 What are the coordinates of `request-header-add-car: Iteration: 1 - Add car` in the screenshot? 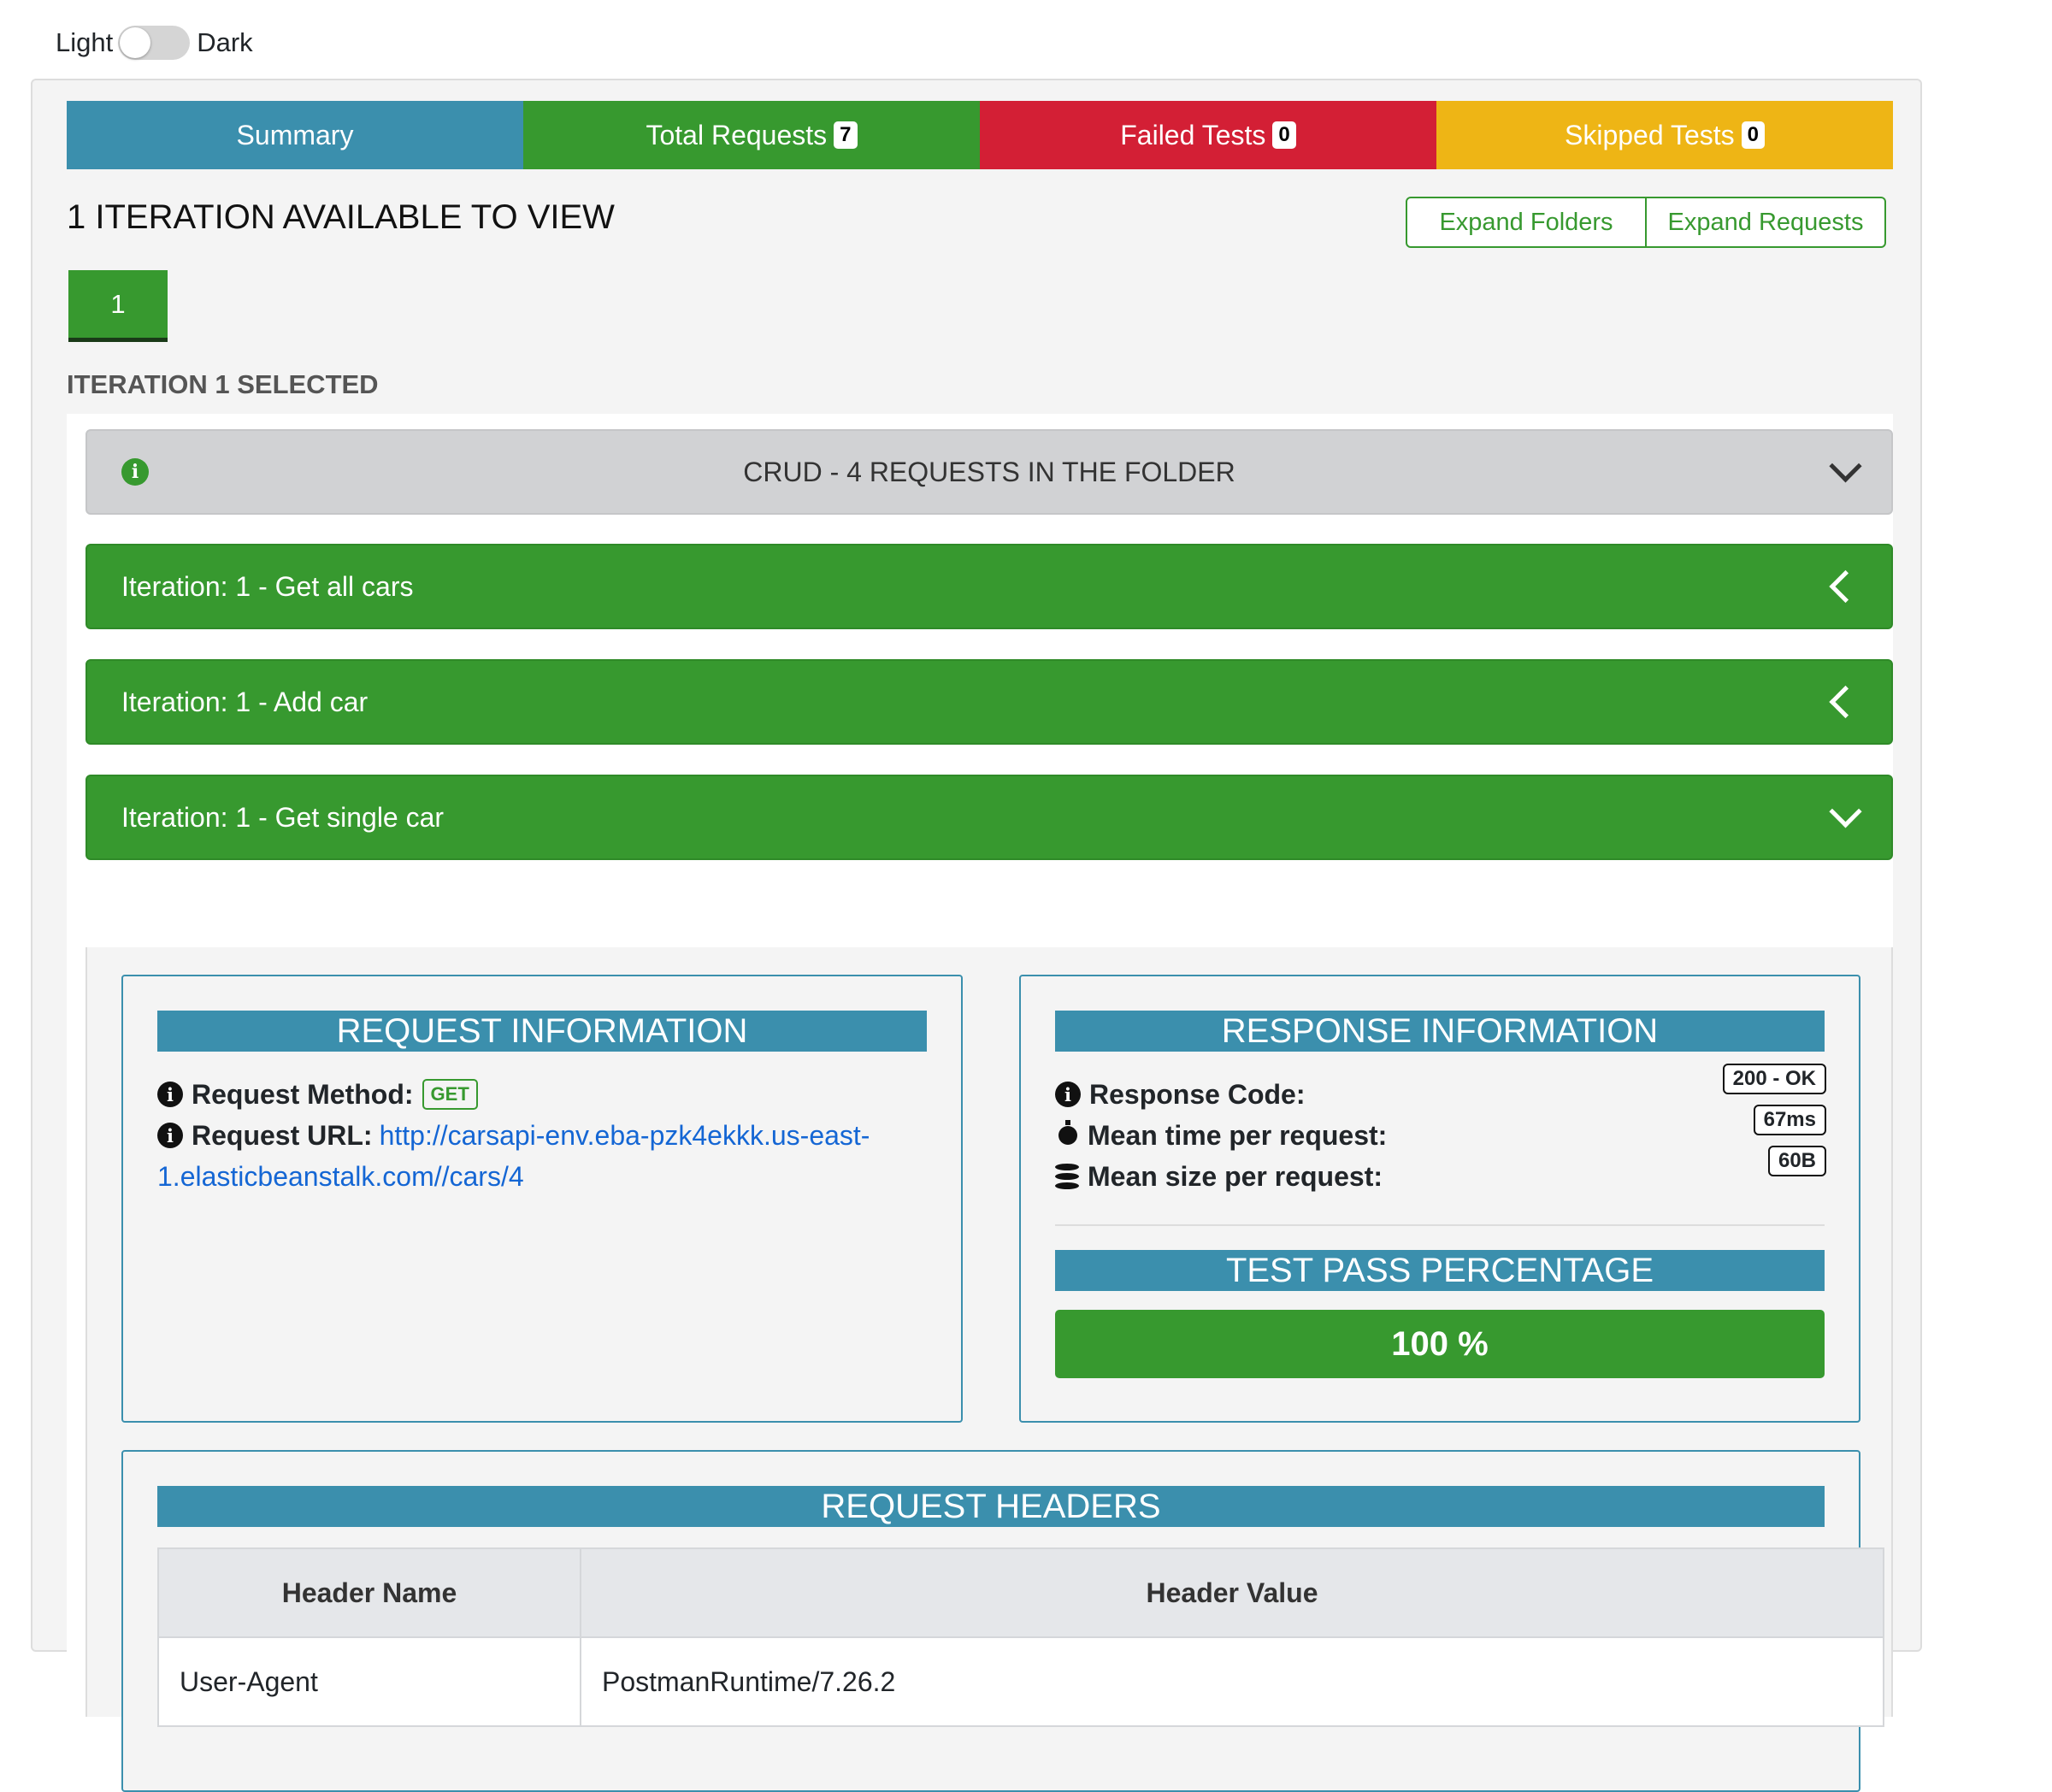 It's located at (989, 702).